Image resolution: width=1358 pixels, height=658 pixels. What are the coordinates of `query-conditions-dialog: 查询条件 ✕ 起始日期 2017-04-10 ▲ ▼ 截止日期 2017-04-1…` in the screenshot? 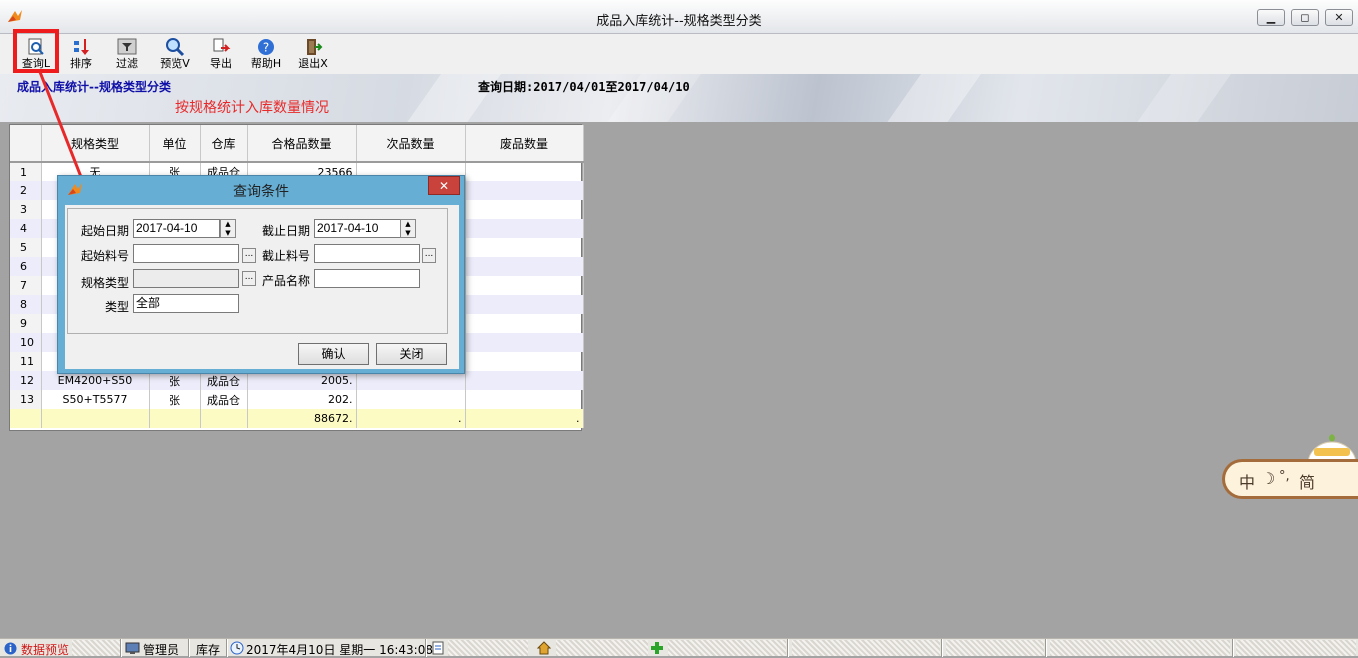 It's located at (261, 274).